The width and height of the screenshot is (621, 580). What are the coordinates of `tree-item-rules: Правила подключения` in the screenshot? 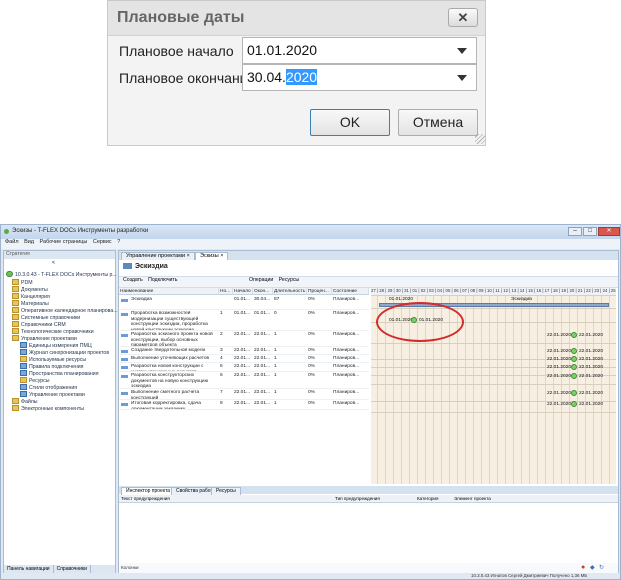 It's located at (51, 366).